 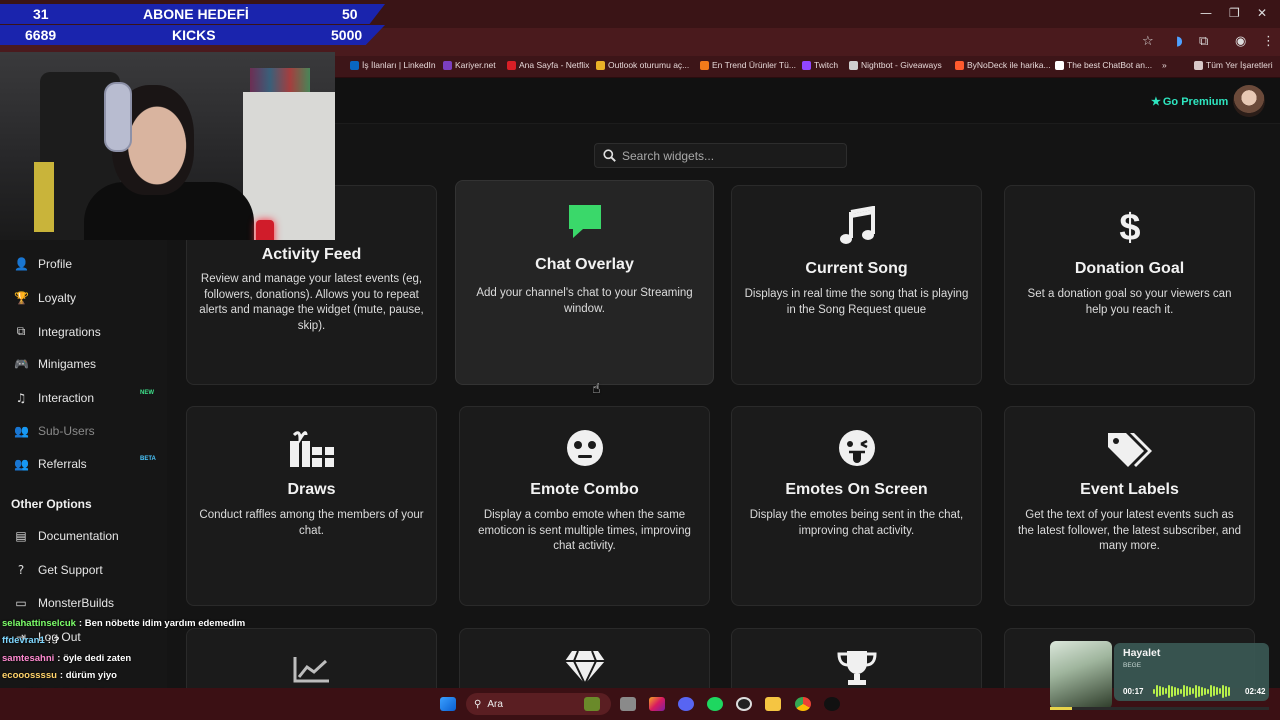 I want to click on surprised-face-icon, so click(x=584, y=448).